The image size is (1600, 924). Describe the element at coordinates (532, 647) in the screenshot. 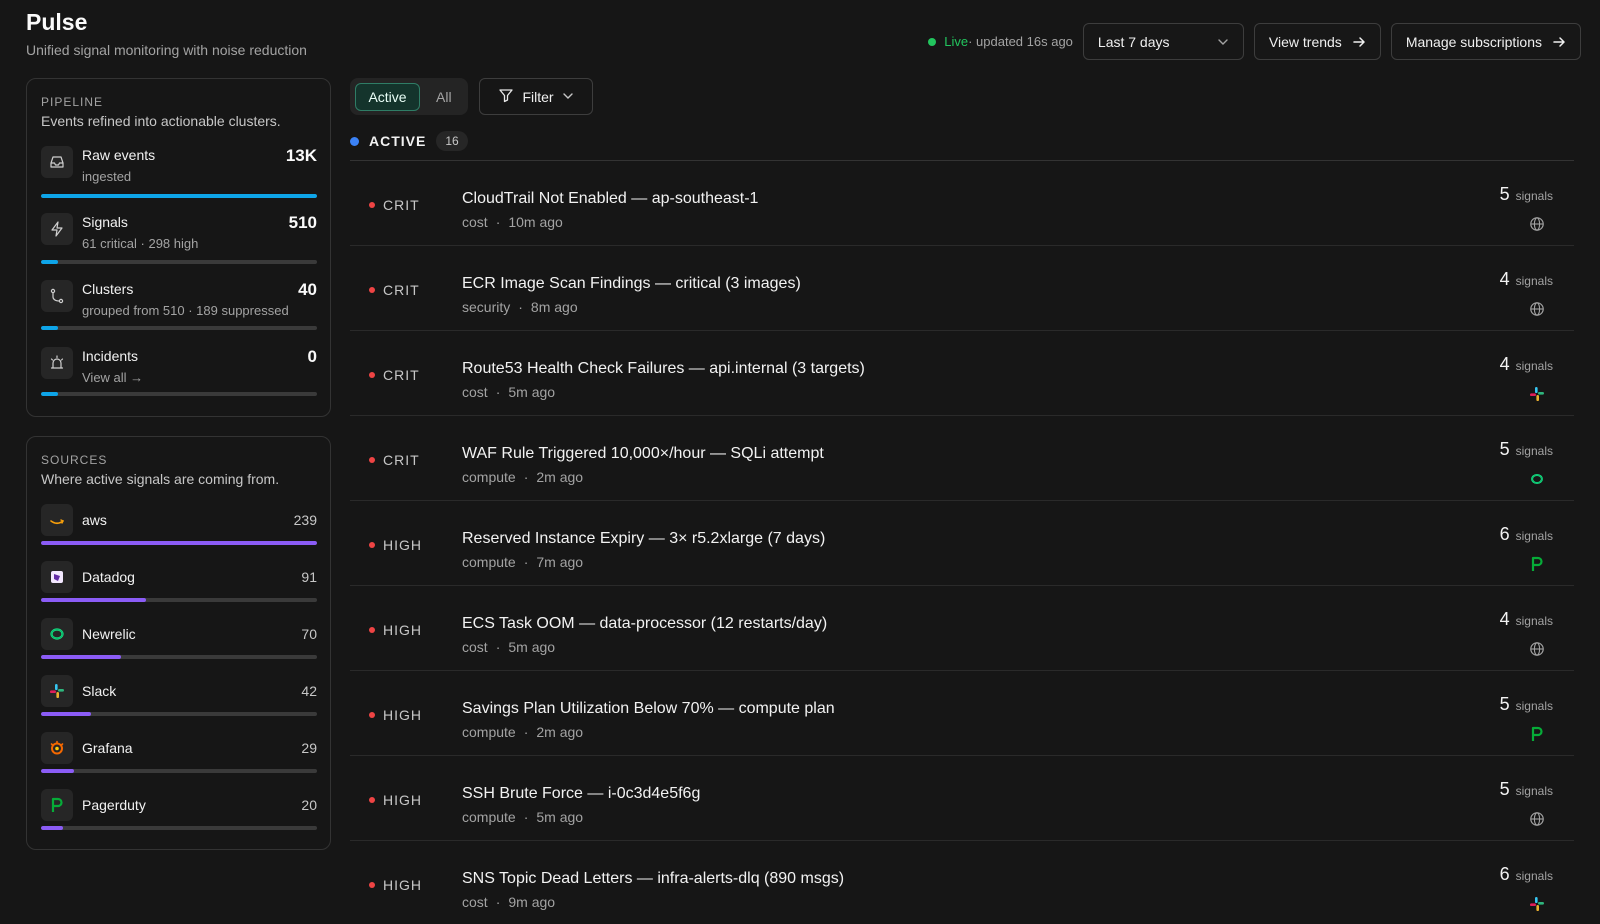

I see `signal-time: 5m ago` at that location.